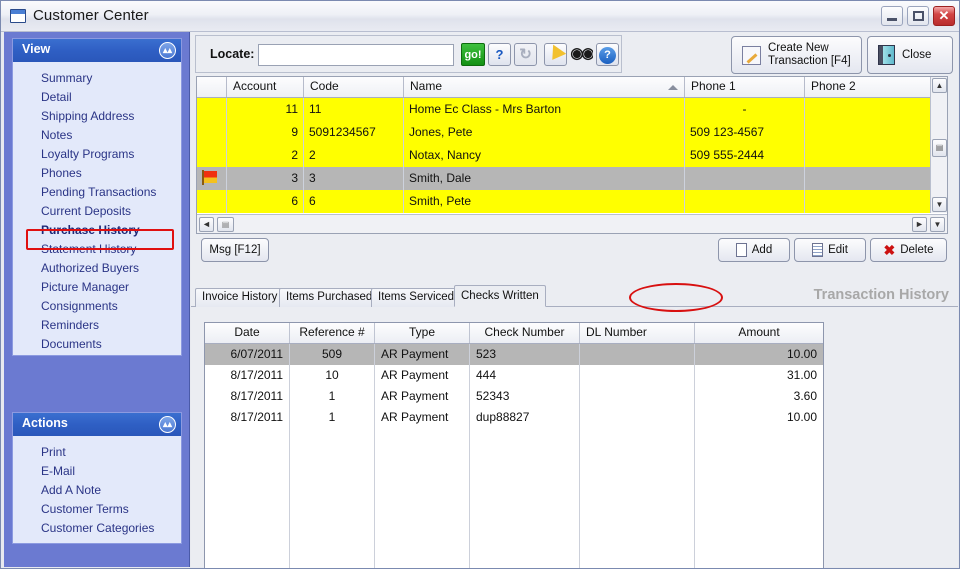 The image size is (960, 569). I want to click on sidebar-item-authorized-buyers: Authorized Buyers, so click(97, 267).